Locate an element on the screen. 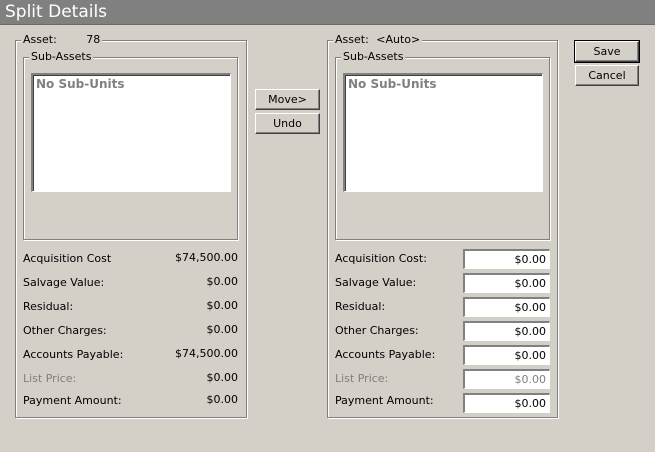  window-title: Split Details is located at coordinates (327, 12).